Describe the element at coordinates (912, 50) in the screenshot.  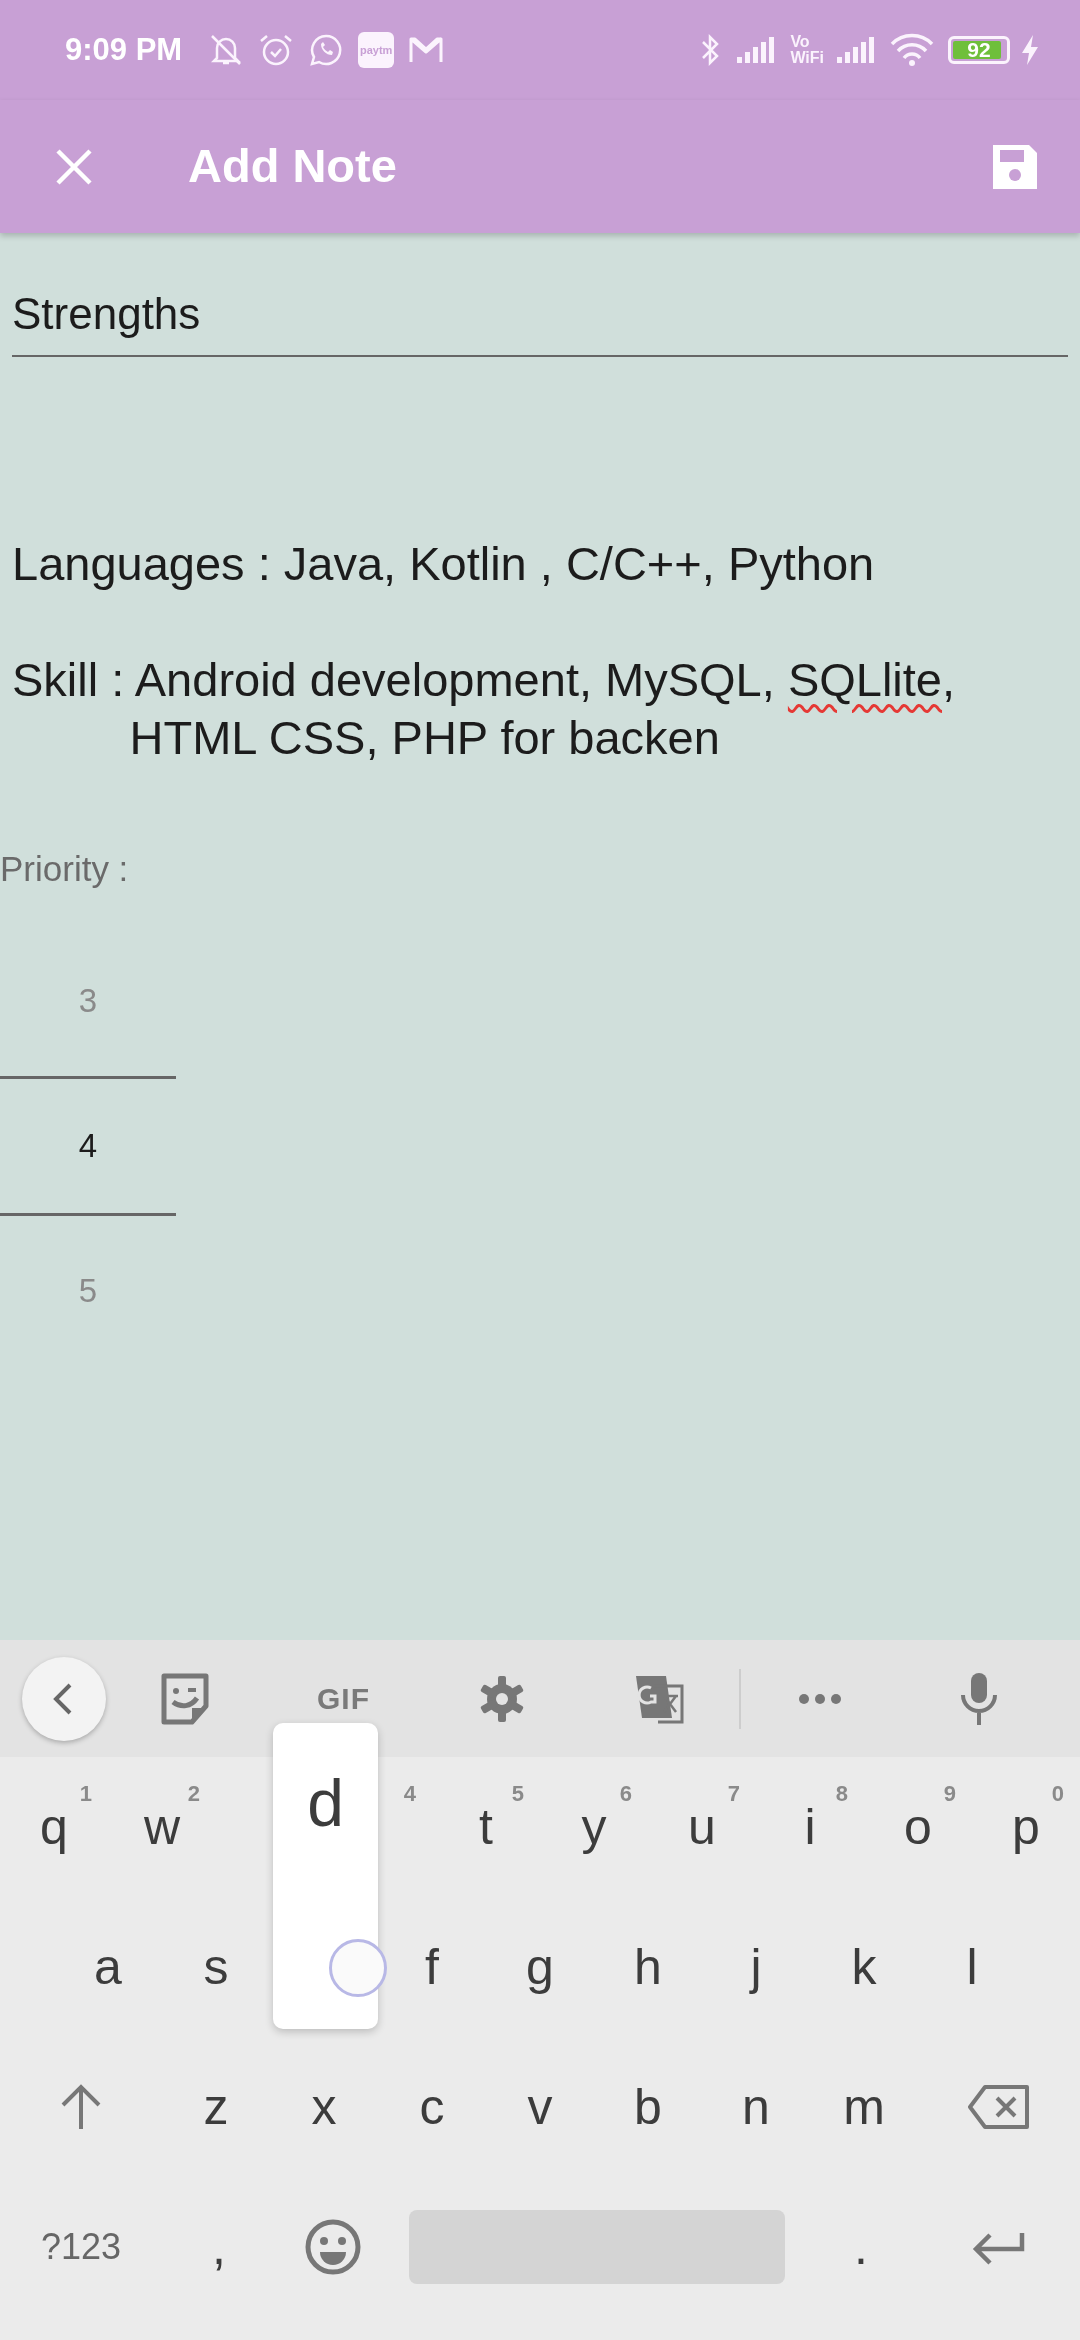
I see `wifi-icon` at that location.